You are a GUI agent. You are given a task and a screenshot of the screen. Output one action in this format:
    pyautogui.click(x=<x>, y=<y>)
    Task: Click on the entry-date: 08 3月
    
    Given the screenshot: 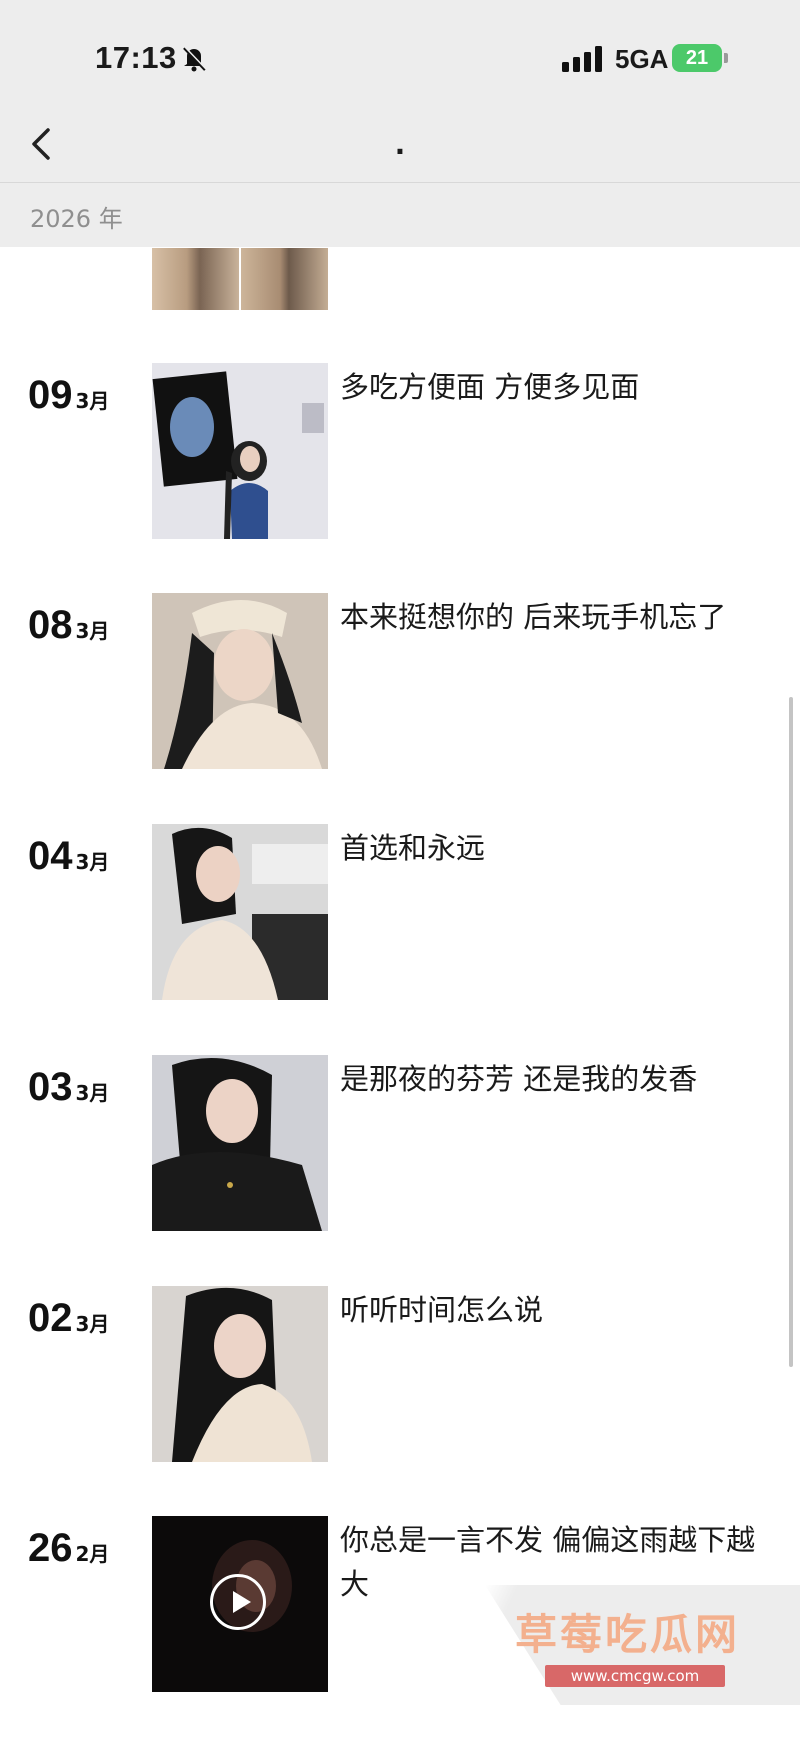 What is the action you would take?
    pyautogui.click(x=68, y=625)
    